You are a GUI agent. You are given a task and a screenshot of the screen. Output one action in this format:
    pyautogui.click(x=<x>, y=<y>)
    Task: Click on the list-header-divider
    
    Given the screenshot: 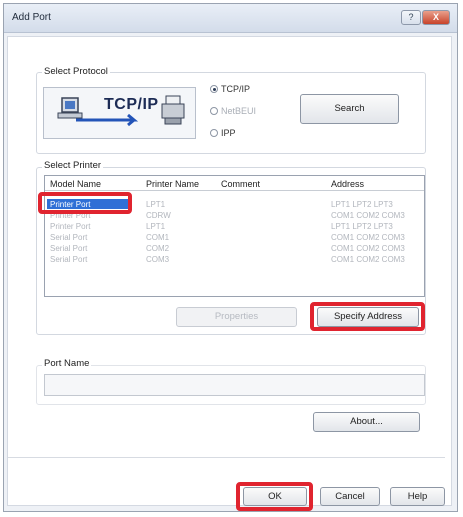 What is the action you would take?
    pyautogui.click(x=234, y=190)
    